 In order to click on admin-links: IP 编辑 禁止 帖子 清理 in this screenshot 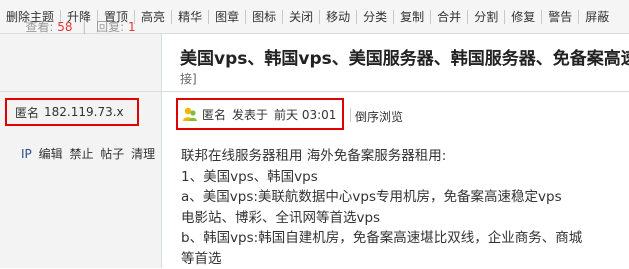, I will do `click(89, 153)`.